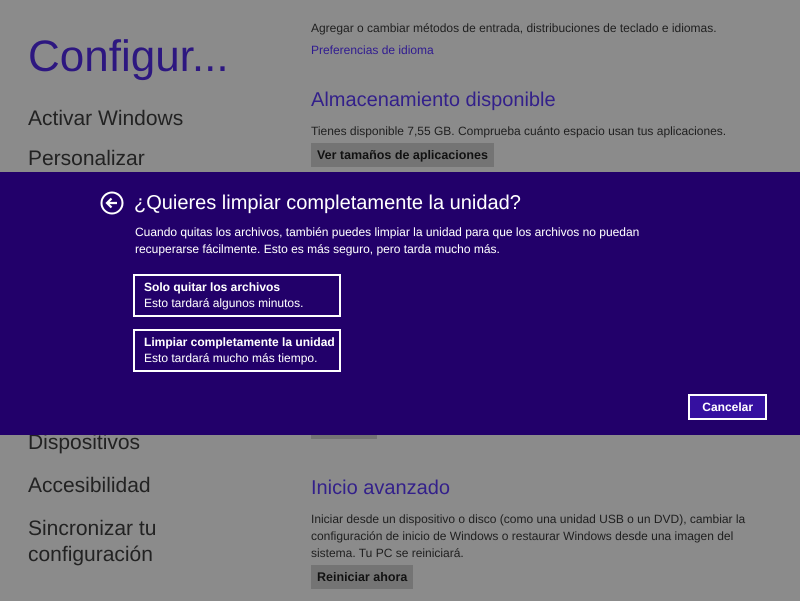  Describe the element at coordinates (113, 486) in the screenshot. I see `sidebar-item: Accesibilidad` at that location.